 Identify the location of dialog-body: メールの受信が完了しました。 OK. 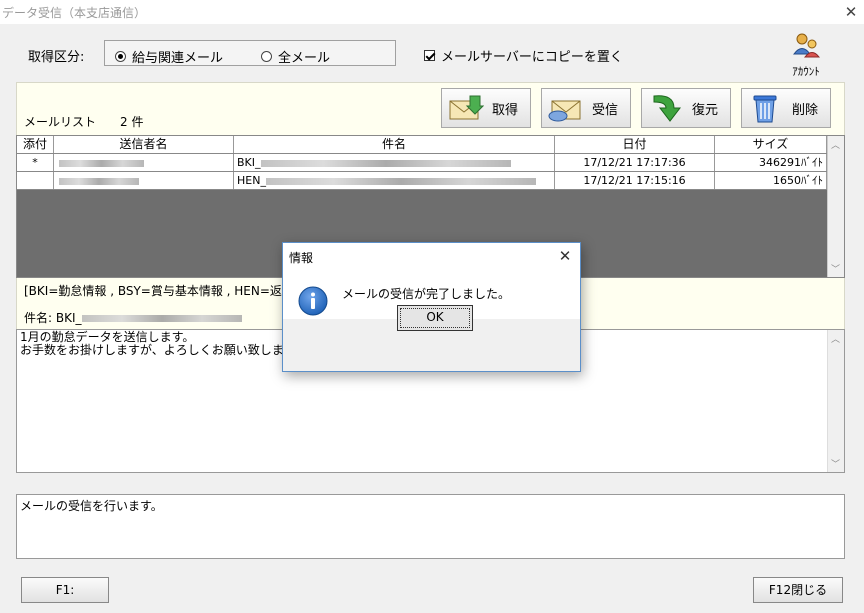
(431, 320).